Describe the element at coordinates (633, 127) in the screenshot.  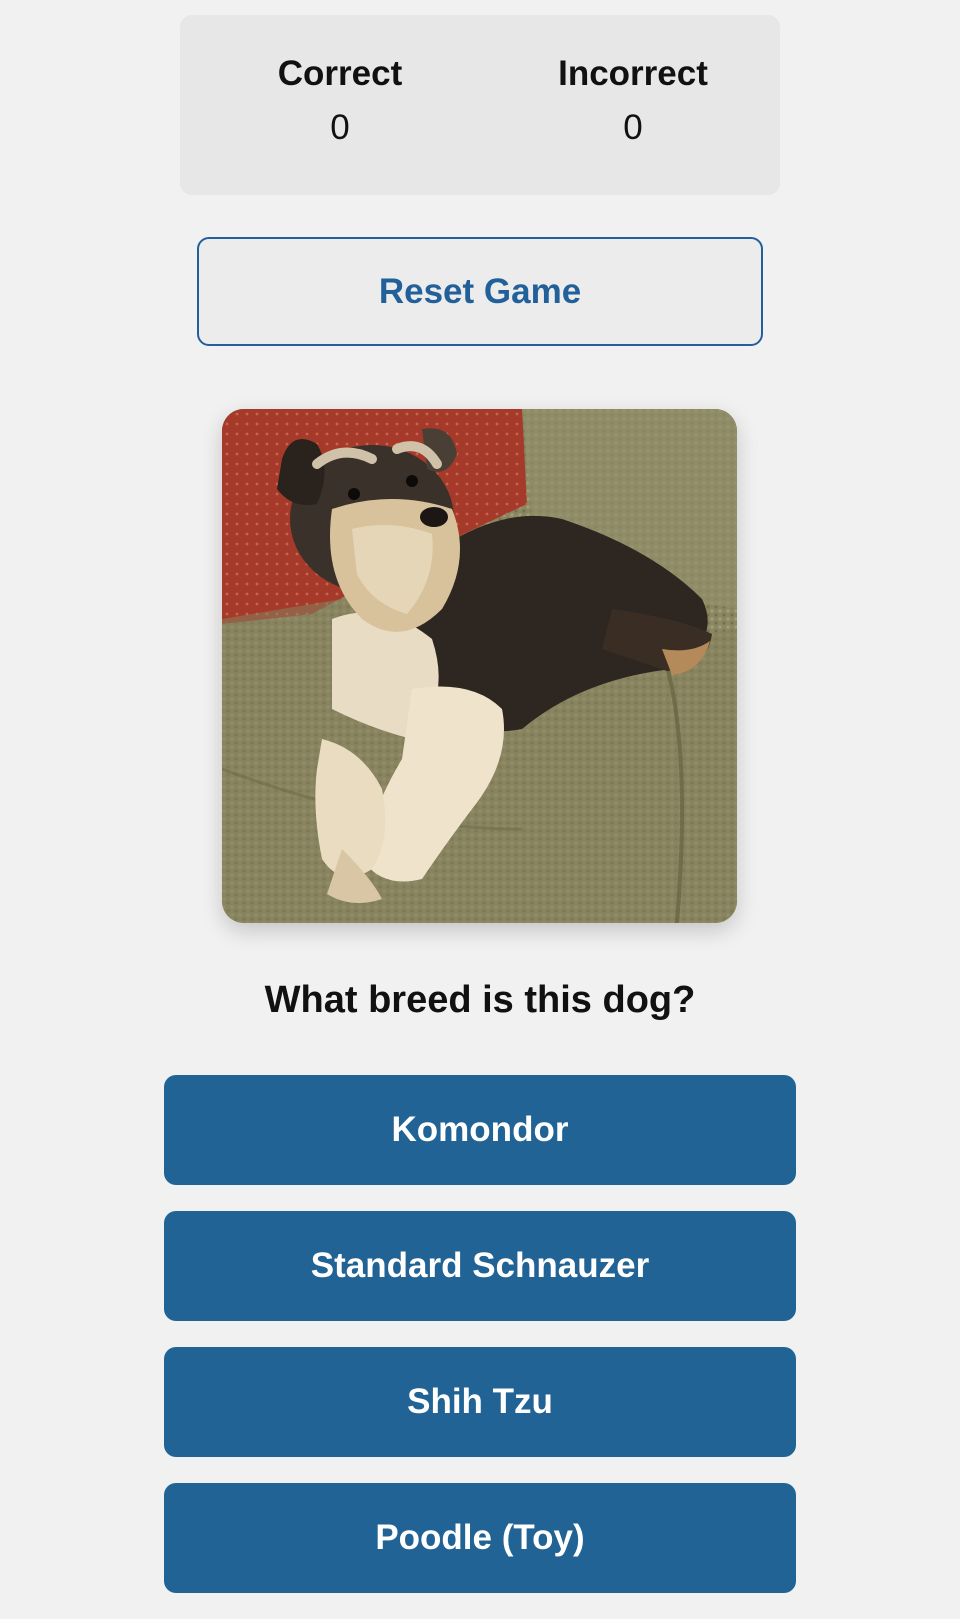
I see `incorrect-count: 0` at that location.